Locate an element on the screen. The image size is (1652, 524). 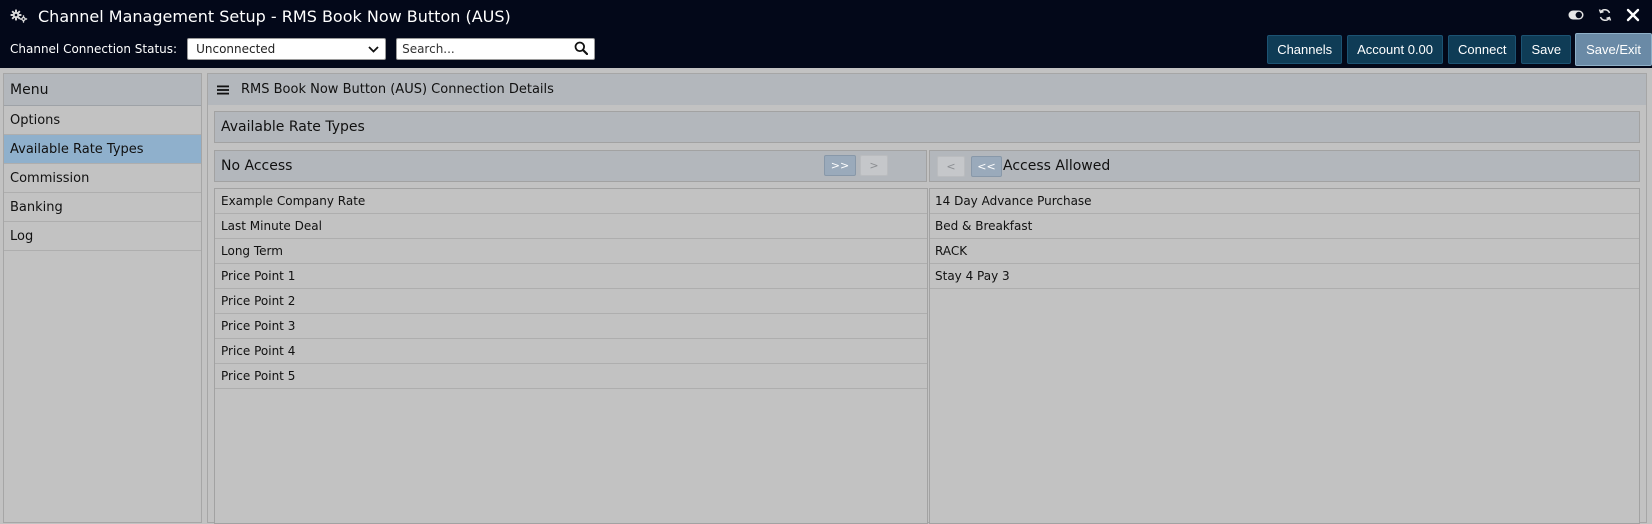
list-item: Last Minute Deal is located at coordinates (571, 226).